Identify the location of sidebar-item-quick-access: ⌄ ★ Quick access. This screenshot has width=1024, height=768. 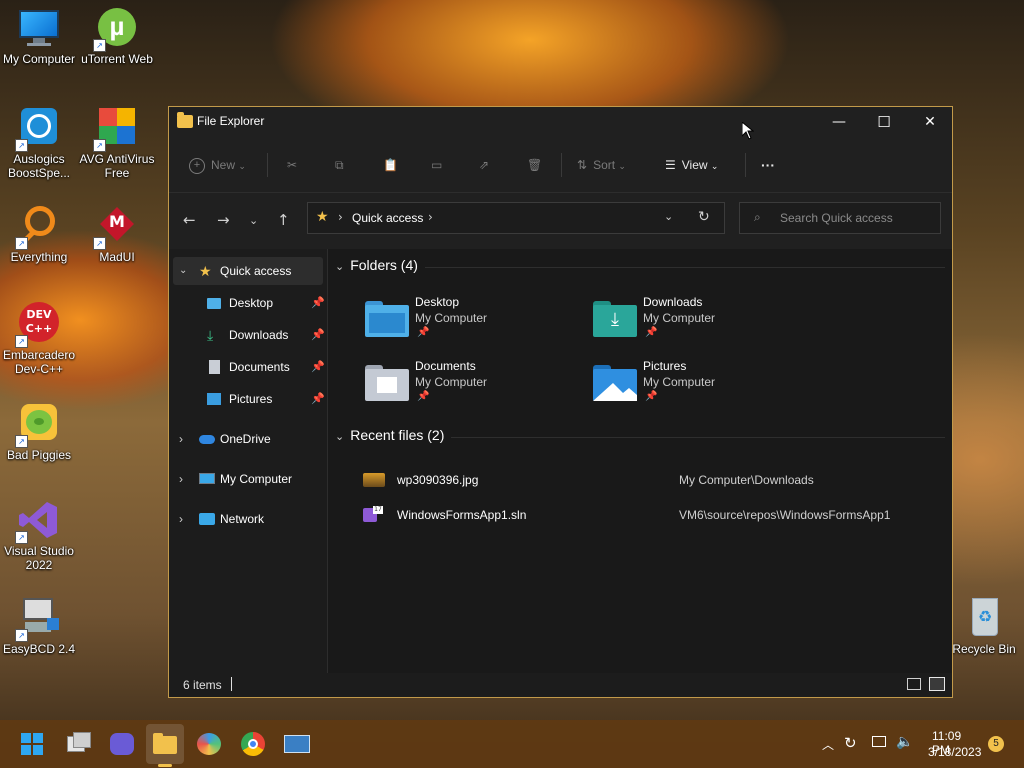
(249, 271).